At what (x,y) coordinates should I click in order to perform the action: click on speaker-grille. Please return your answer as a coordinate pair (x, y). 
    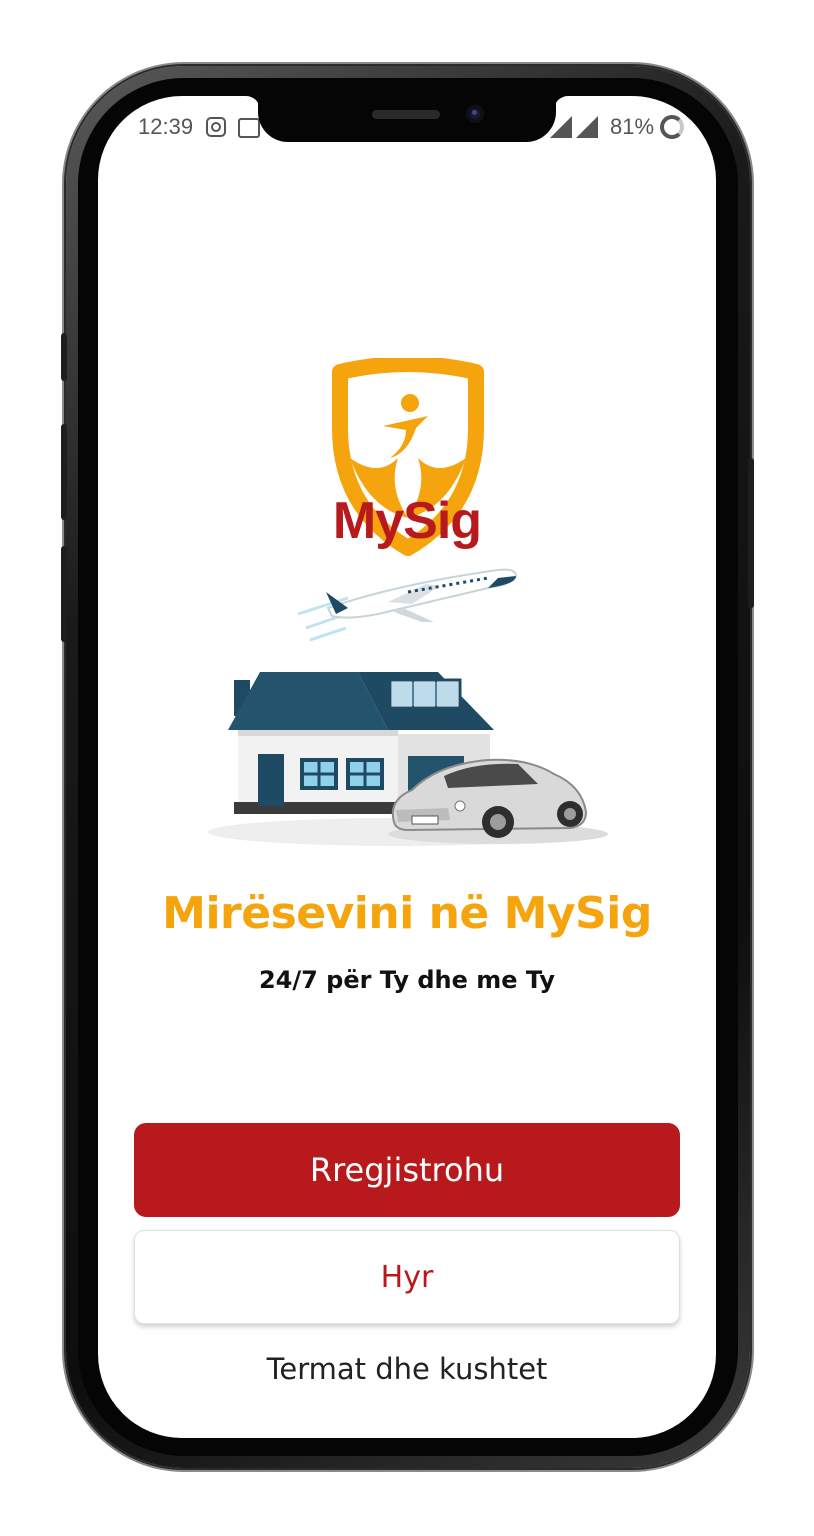
    Looking at the image, I should click on (406, 114).